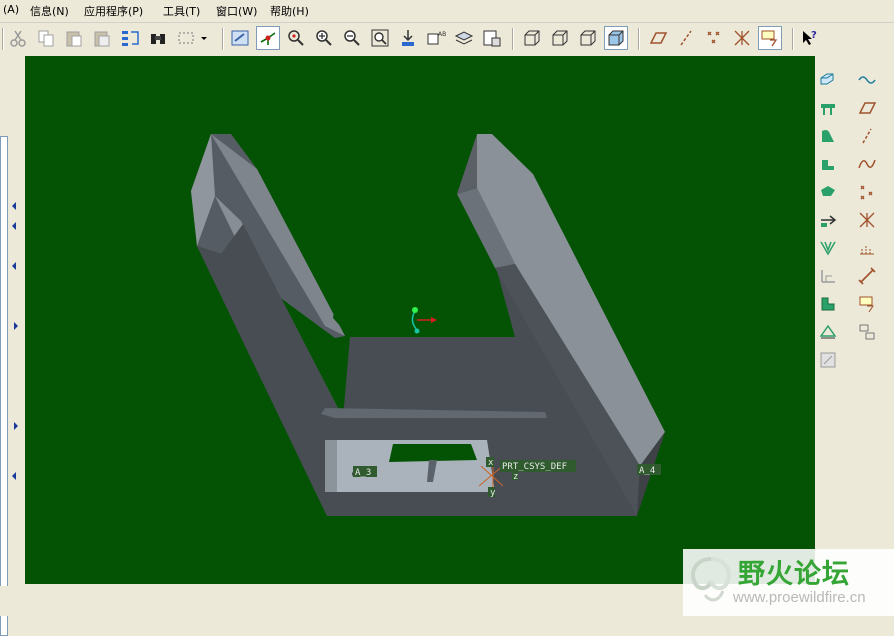 This screenshot has height=636, width=894. What do you see at coordinates (74, 38) in the screenshot?
I see `paste-icon` at bounding box center [74, 38].